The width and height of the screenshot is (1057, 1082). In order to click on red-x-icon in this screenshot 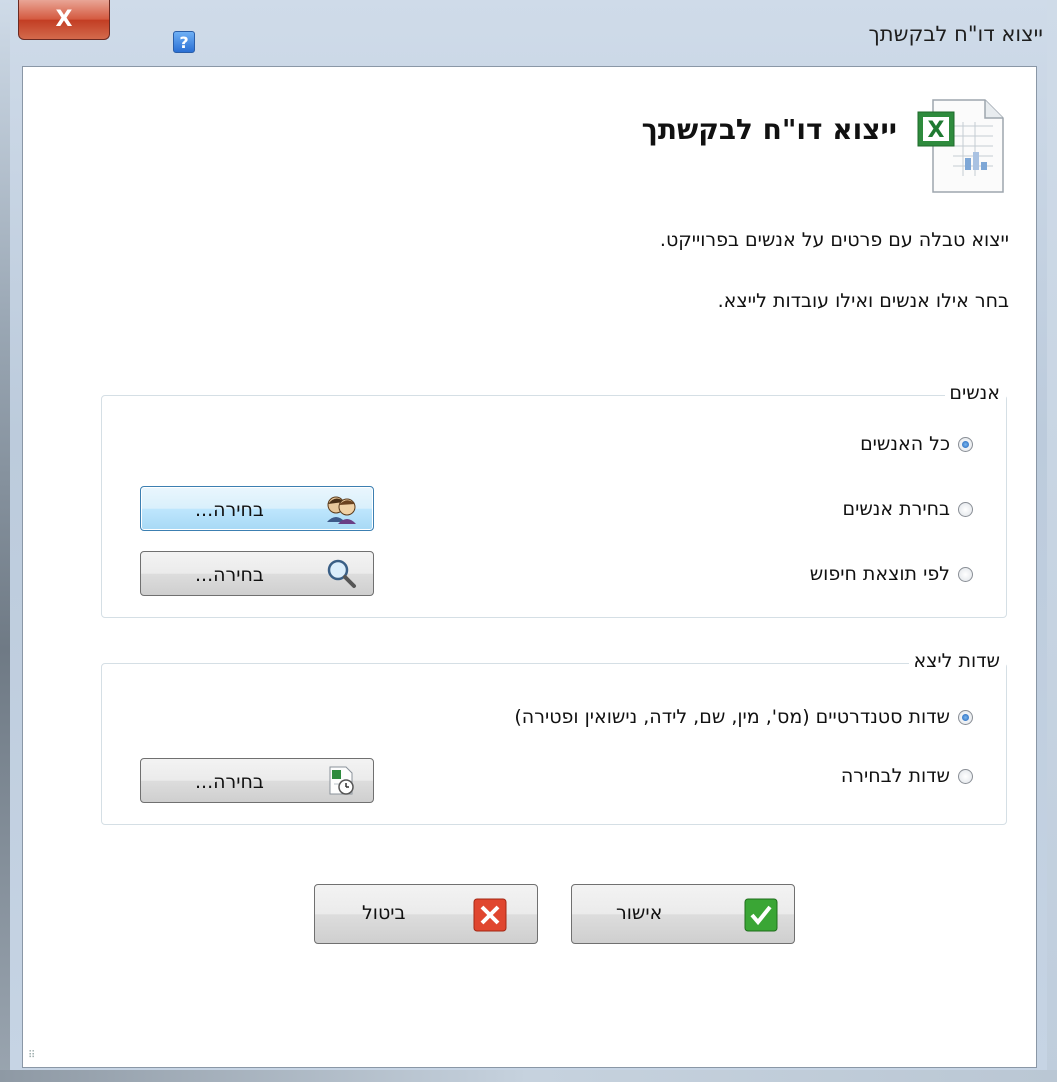, I will do `click(490, 915)`.